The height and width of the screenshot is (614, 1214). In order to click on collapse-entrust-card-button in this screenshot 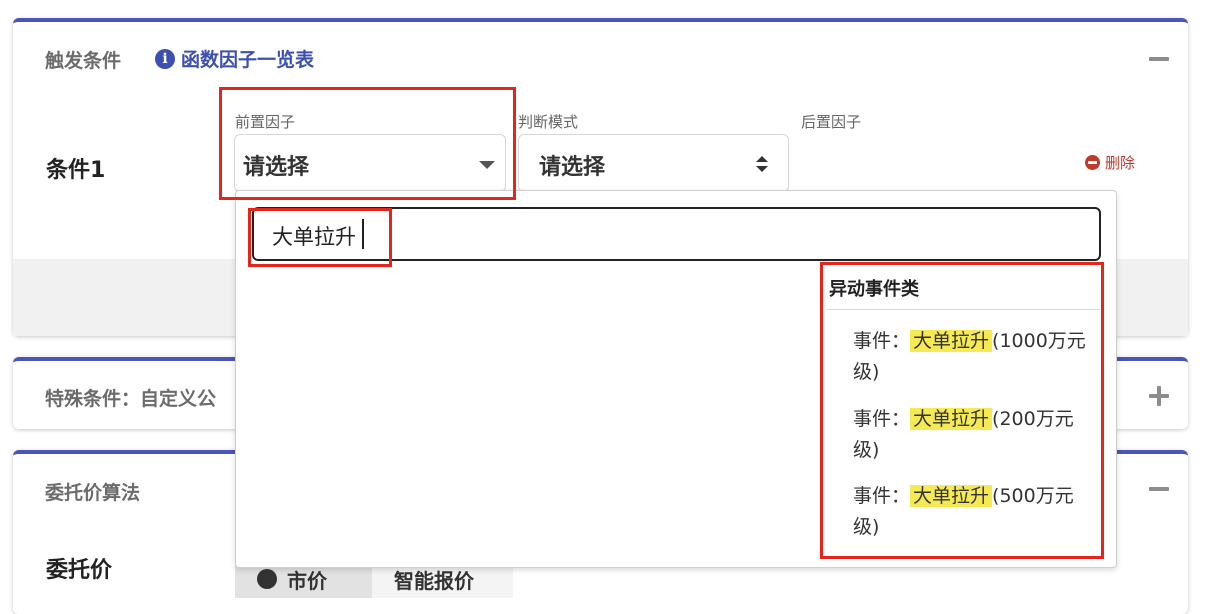, I will do `click(1159, 489)`.